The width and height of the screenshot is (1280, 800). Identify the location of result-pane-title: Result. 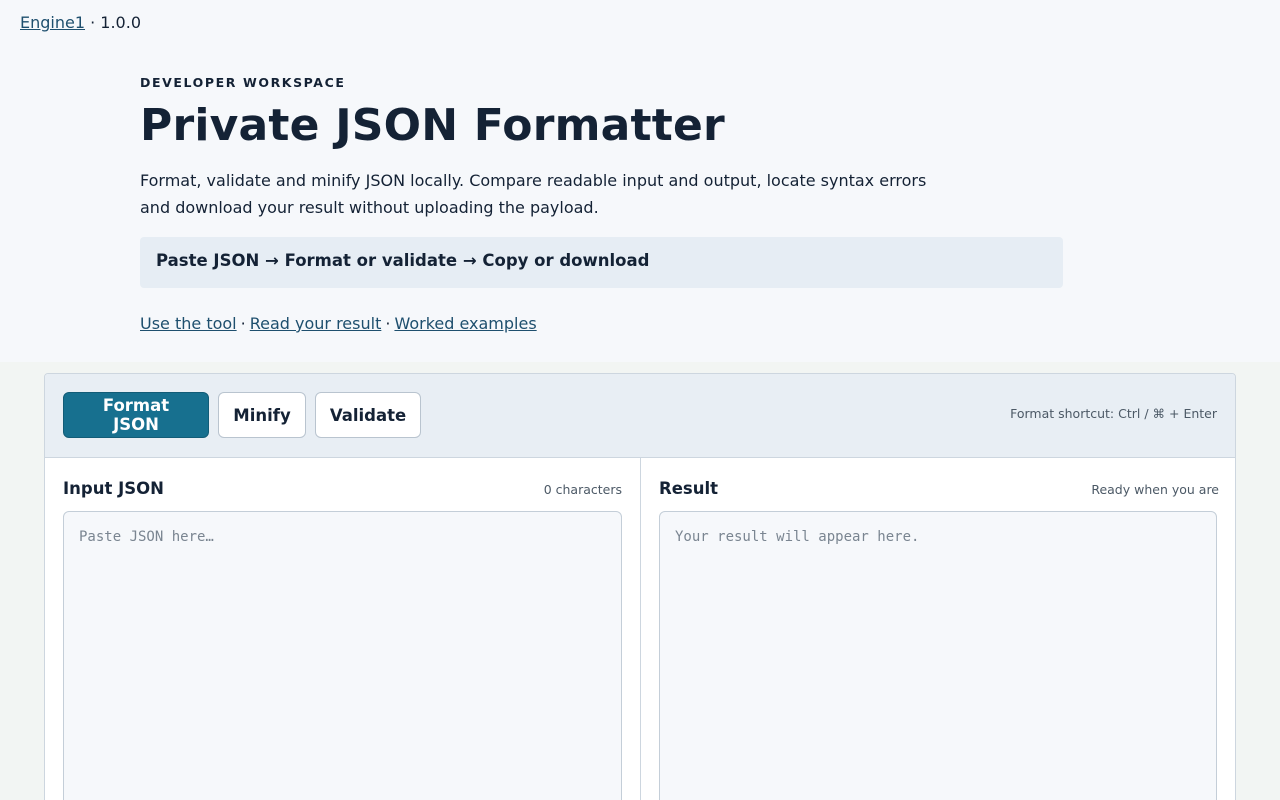
(689, 488).